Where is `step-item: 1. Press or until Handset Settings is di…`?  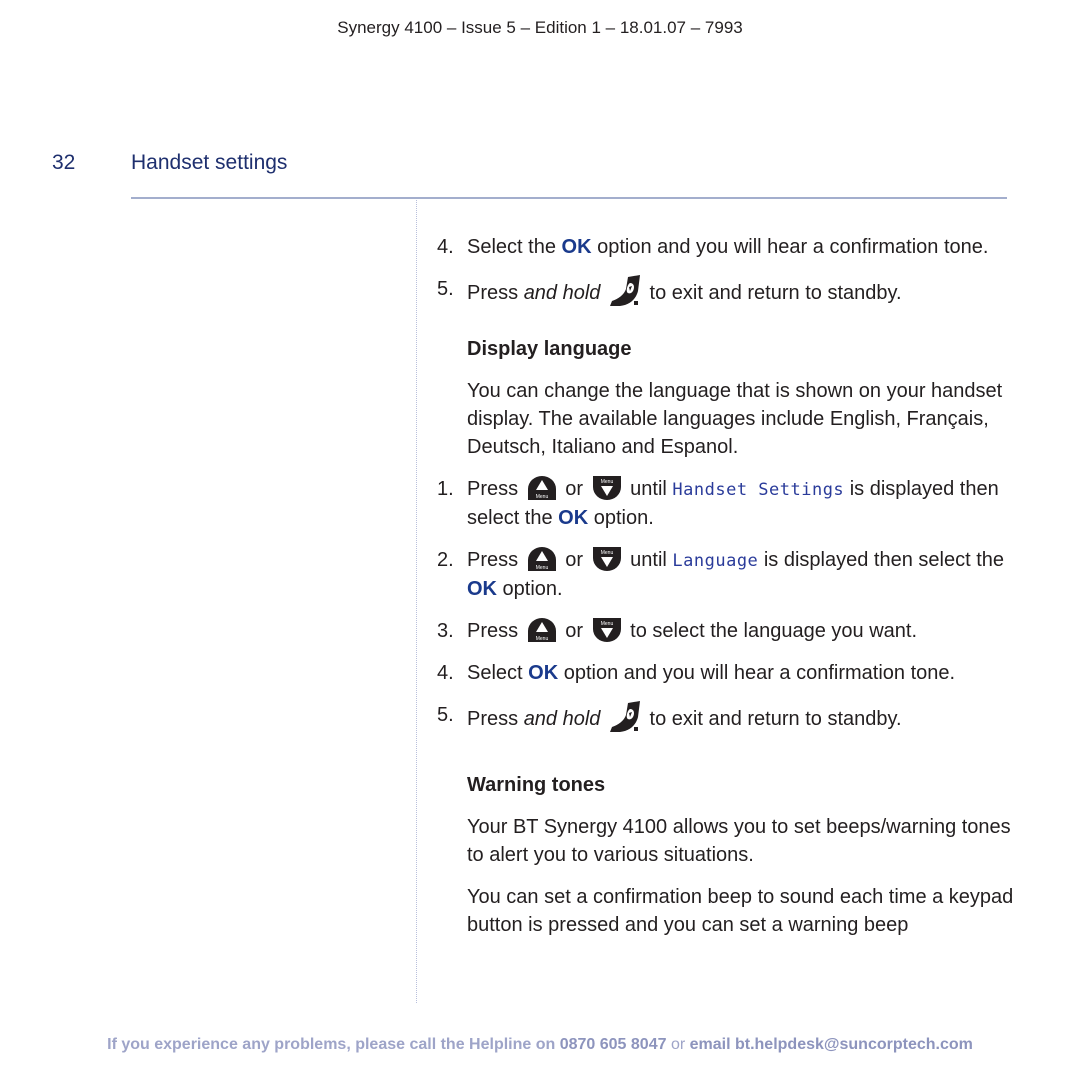
step-item: 1. Press or until Handset Settings is di… is located at coordinates (727, 503).